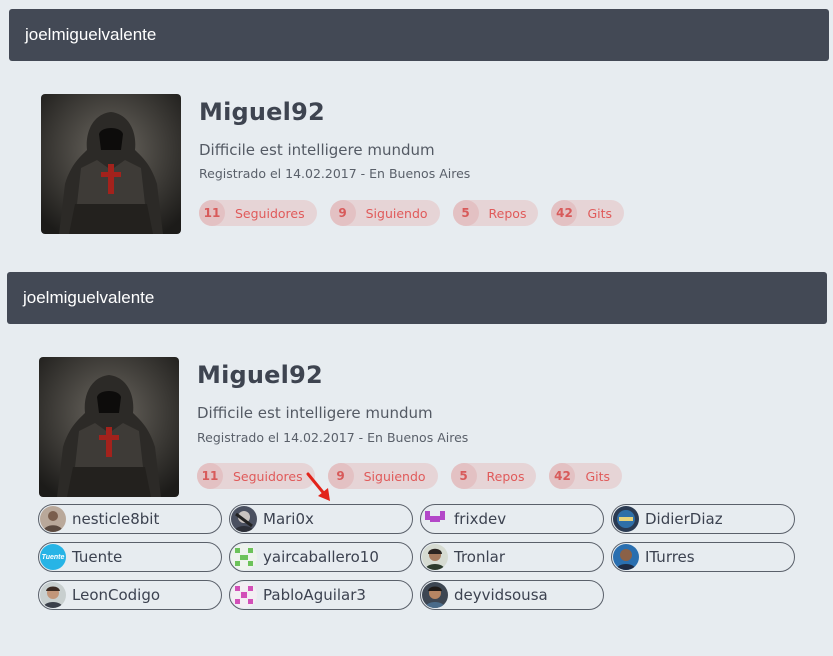 The height and width of the screenshot is (656, 833). I want to click on follower-name: Tuente, so click(97, 557).